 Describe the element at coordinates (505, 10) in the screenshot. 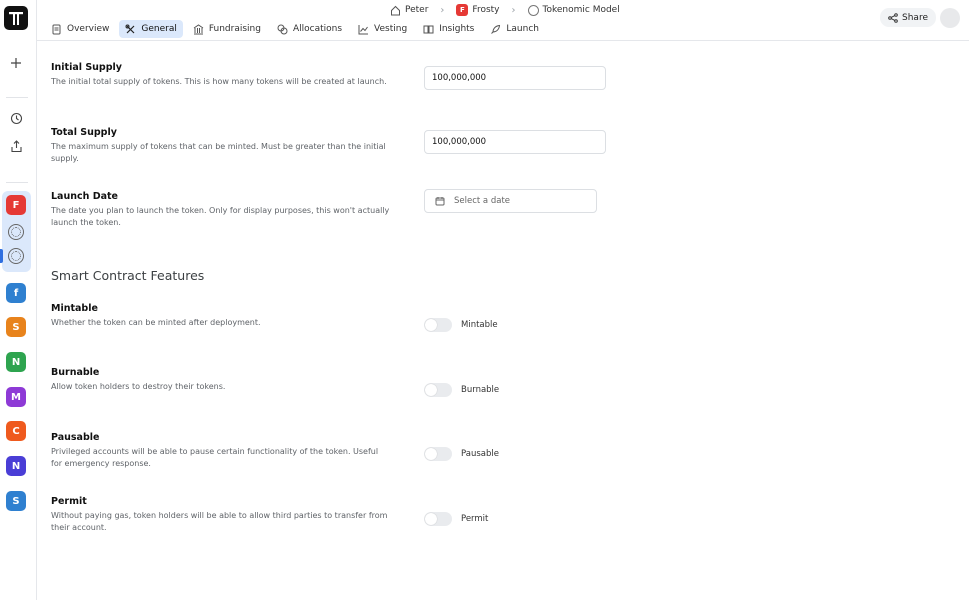

I see `breadcrumb: Peter › F Frosty › Tokenomic Model` at that location.